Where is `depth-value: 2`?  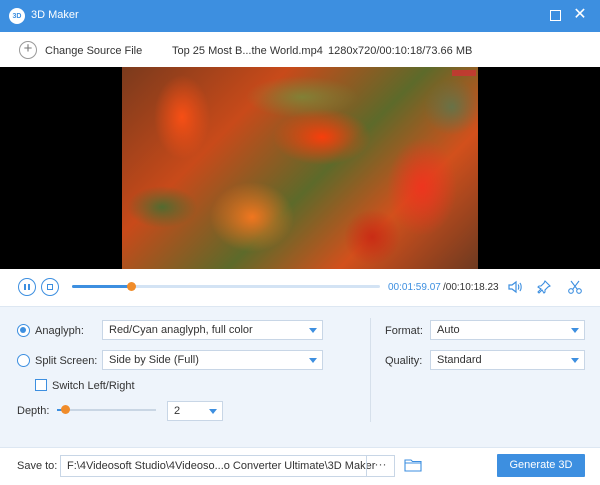
depth-value: 2 is located at coordinates (177, 411).